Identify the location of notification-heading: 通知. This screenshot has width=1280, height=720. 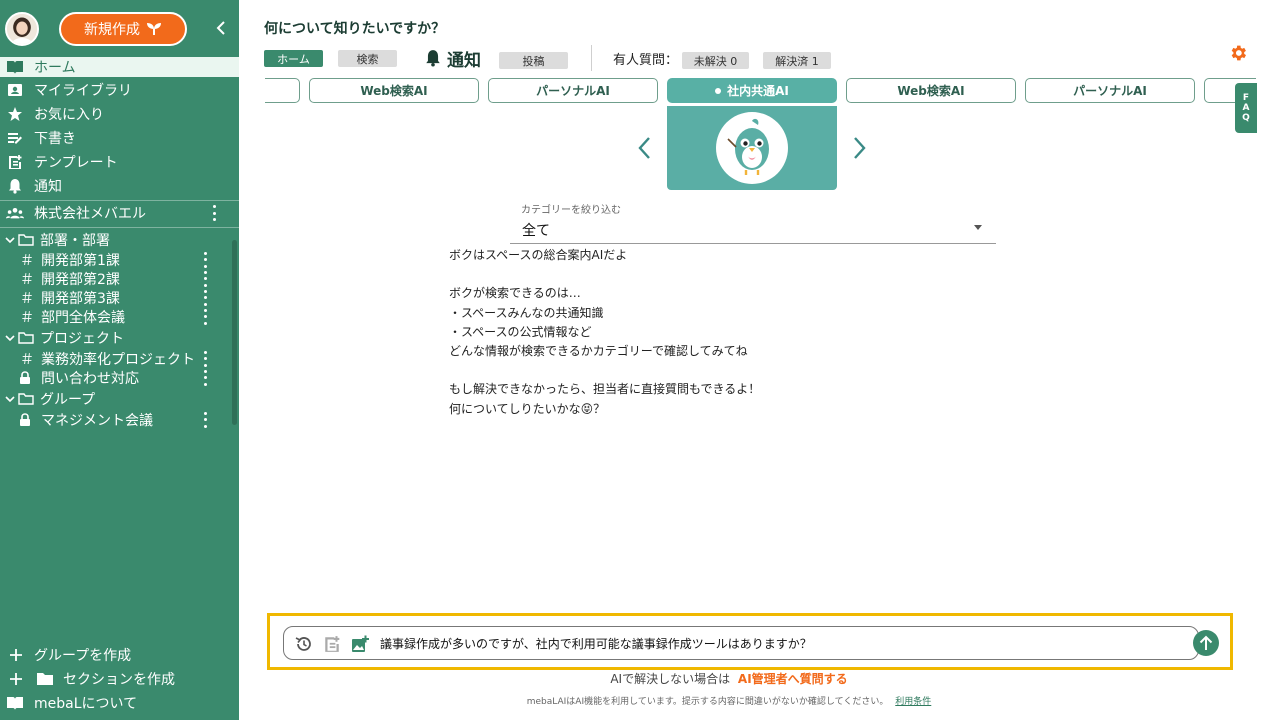
(453, 58).